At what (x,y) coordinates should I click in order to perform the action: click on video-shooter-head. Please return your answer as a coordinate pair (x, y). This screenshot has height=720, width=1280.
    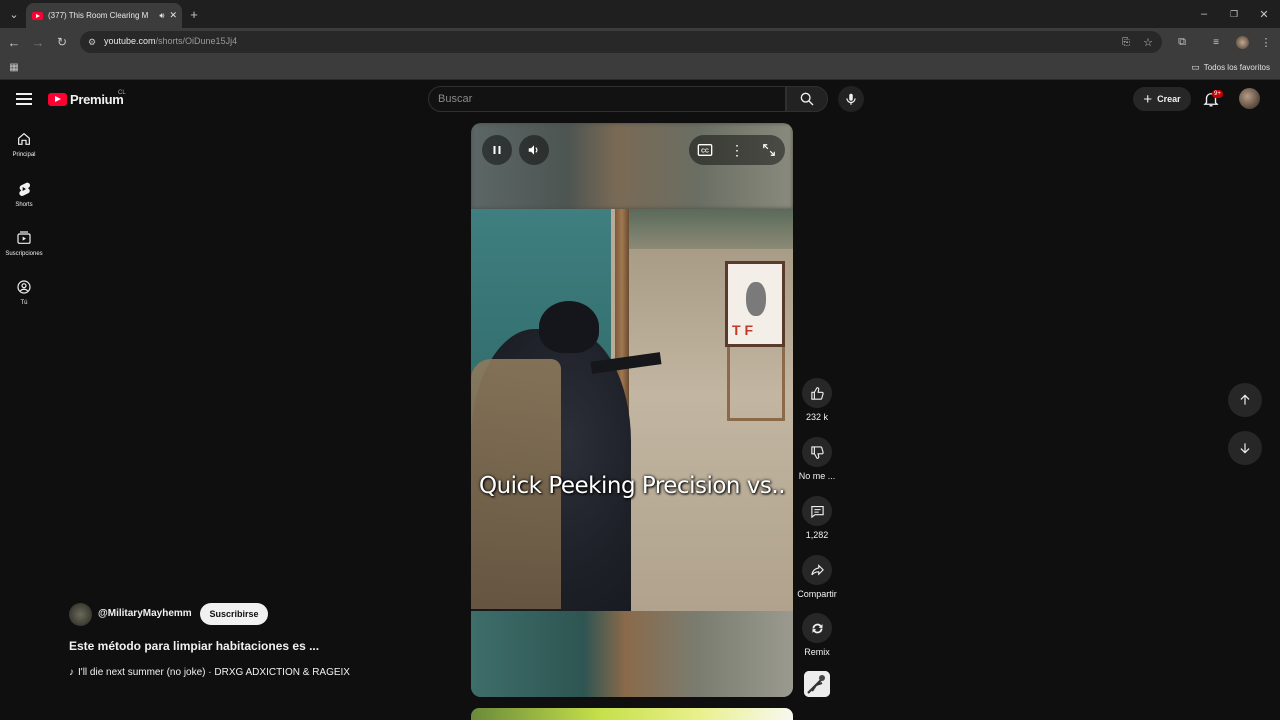
    Looking at the image, I should click on (569, 327).